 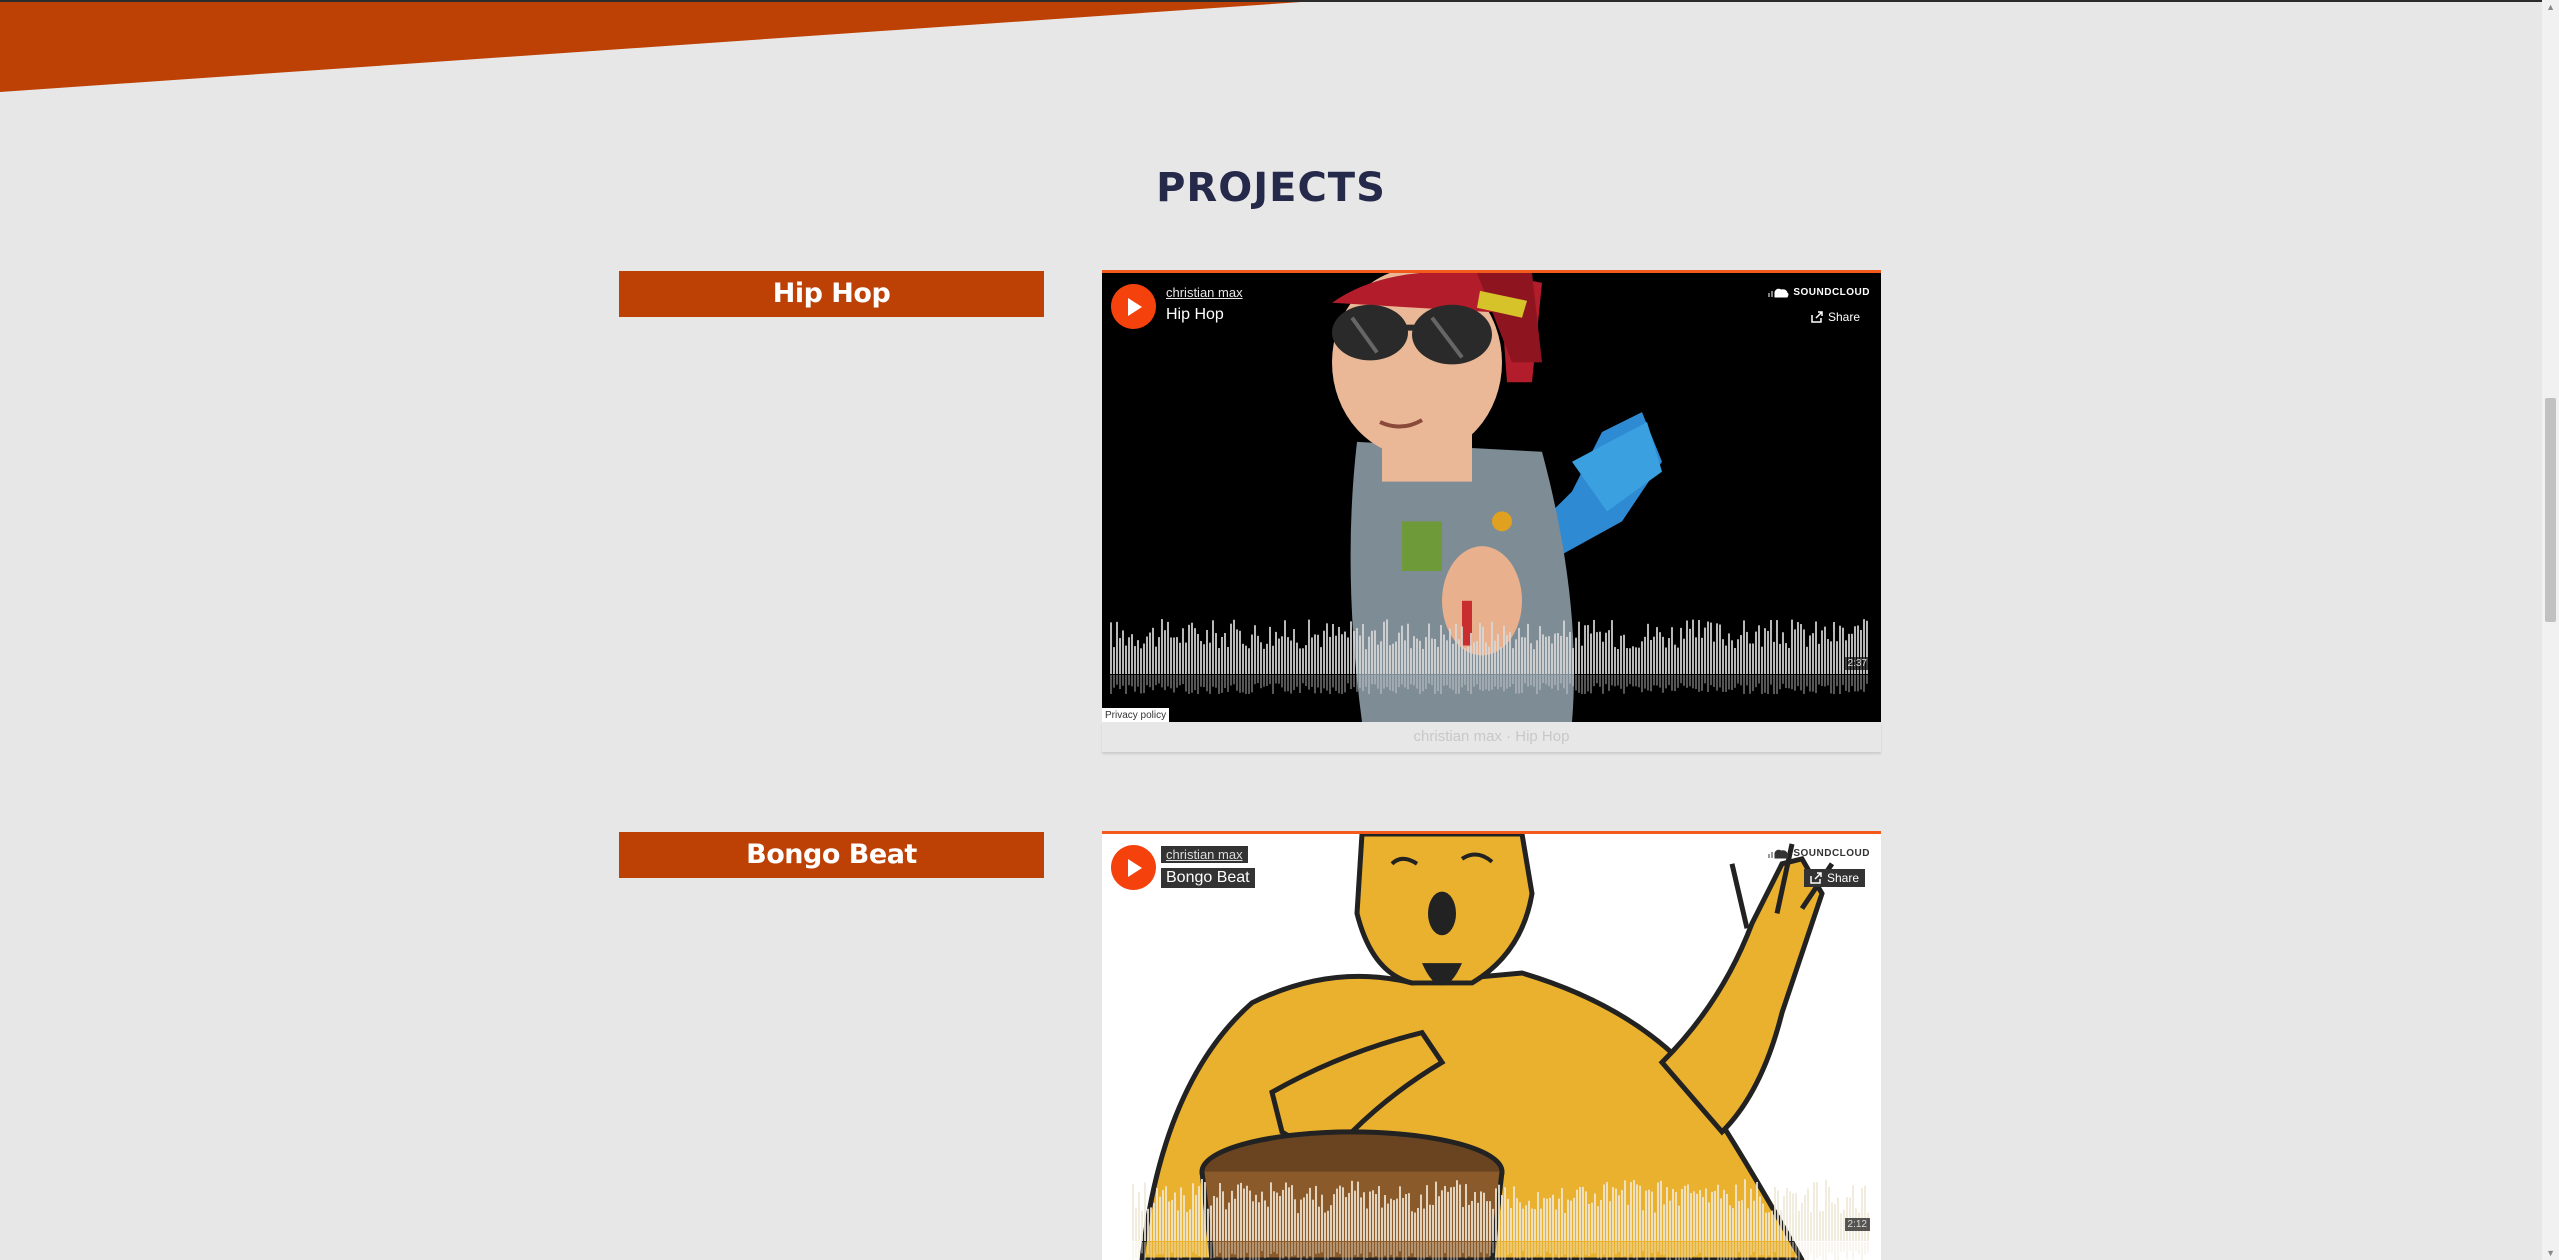 What do you see at coordinates (2550, 630) in the screenshot?
I see `page-scrollbar: ▲ ▼` at bounding box center [2550, 630].